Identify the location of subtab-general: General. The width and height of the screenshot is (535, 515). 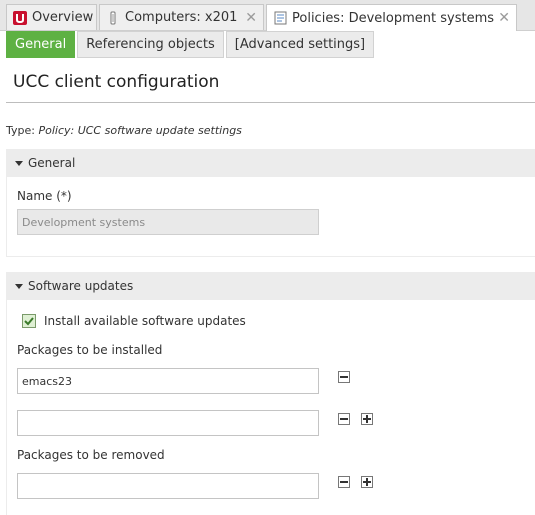
(41, 44).